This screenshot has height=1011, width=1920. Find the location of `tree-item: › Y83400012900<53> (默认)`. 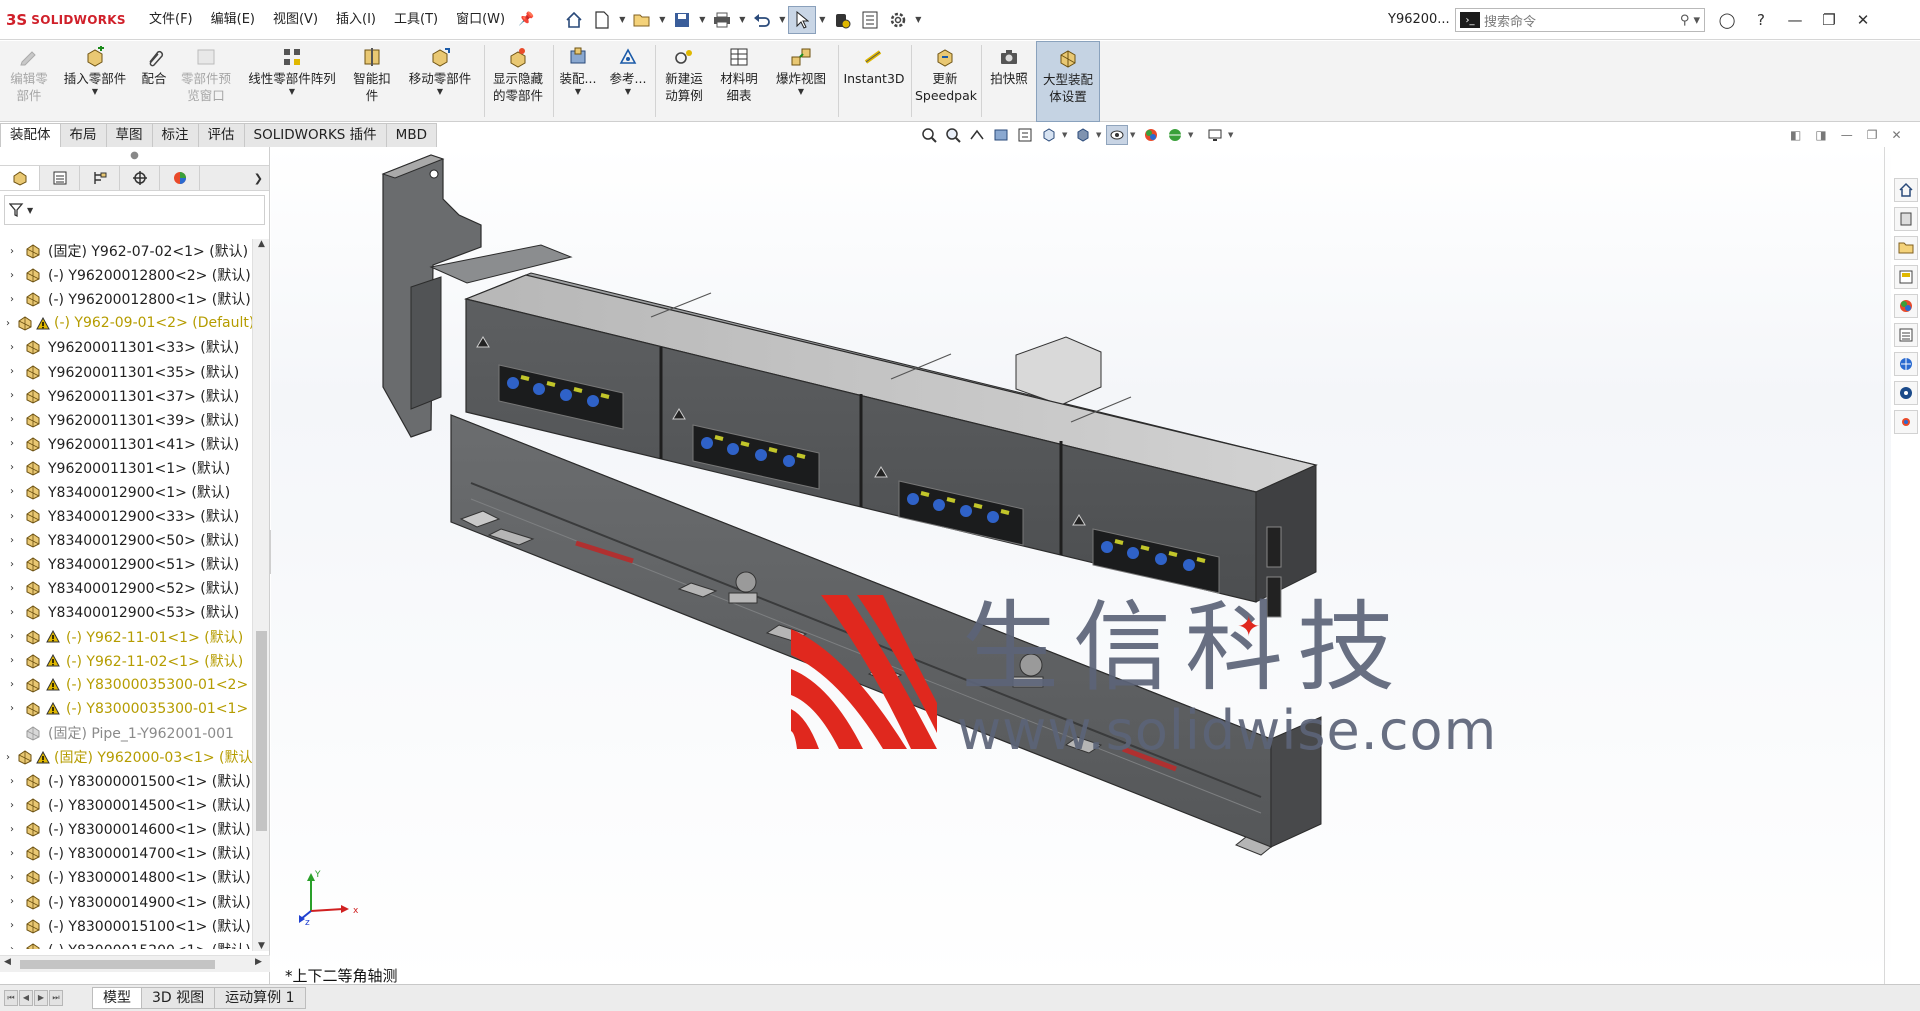

tree-item: › Y83400012900<53> (默认) is located at coordinates (126, 612).